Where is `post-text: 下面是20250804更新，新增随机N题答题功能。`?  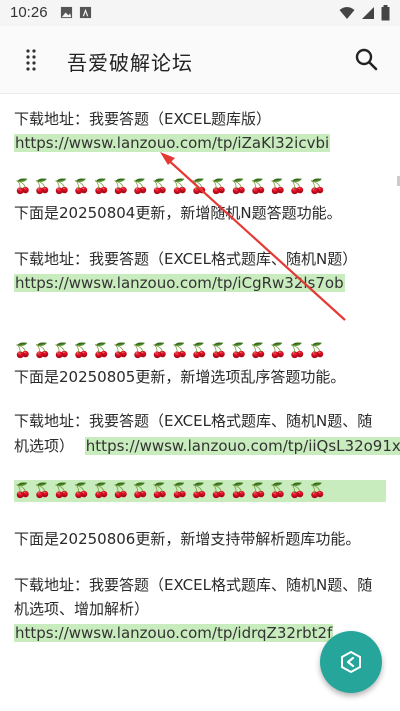
post-text: 下面是20250804更新，新增随机N题答题功能。 is located at coordinates (178, 213).